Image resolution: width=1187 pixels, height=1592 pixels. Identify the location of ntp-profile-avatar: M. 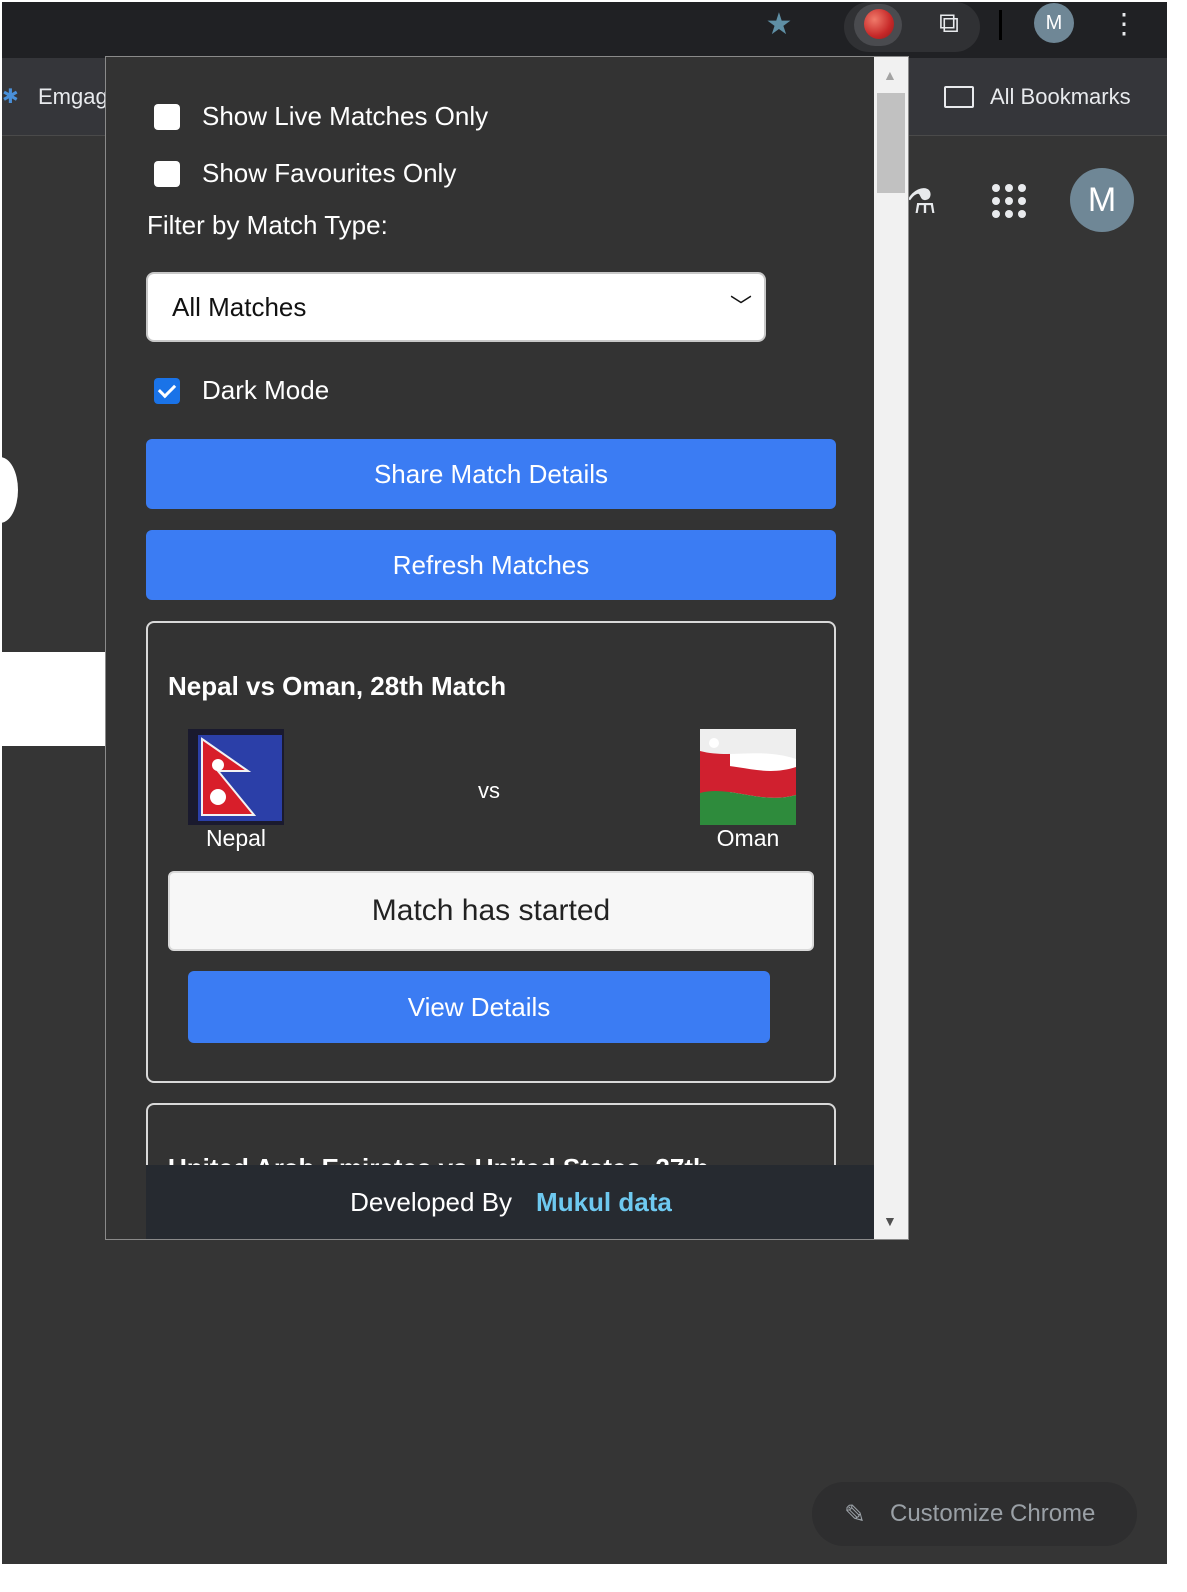
(1102, 200).